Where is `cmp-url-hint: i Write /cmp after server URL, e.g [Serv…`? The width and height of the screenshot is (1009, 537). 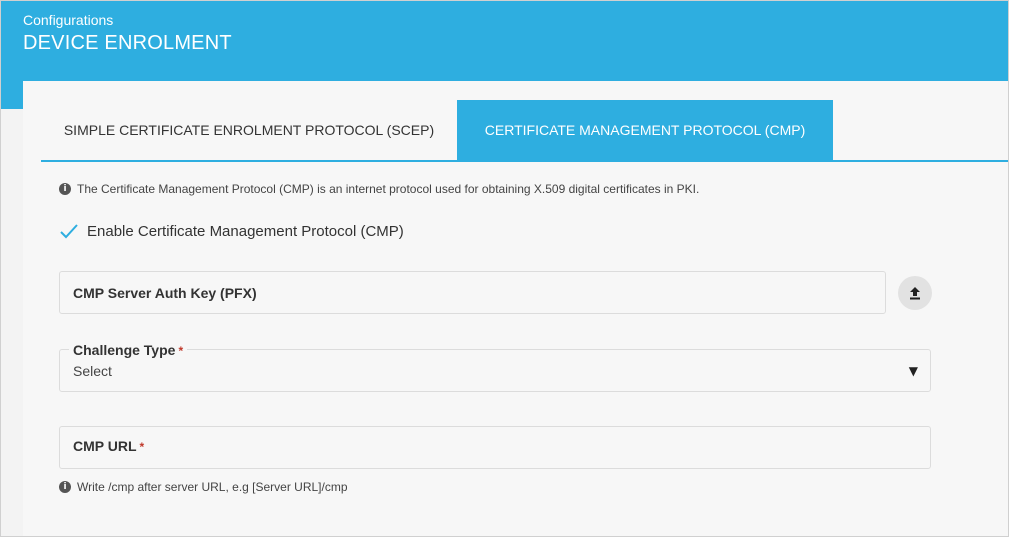 cmp-url-hint: i Write /cmp after server URL, e.g [Serv… is located at coordinates (203, 487).